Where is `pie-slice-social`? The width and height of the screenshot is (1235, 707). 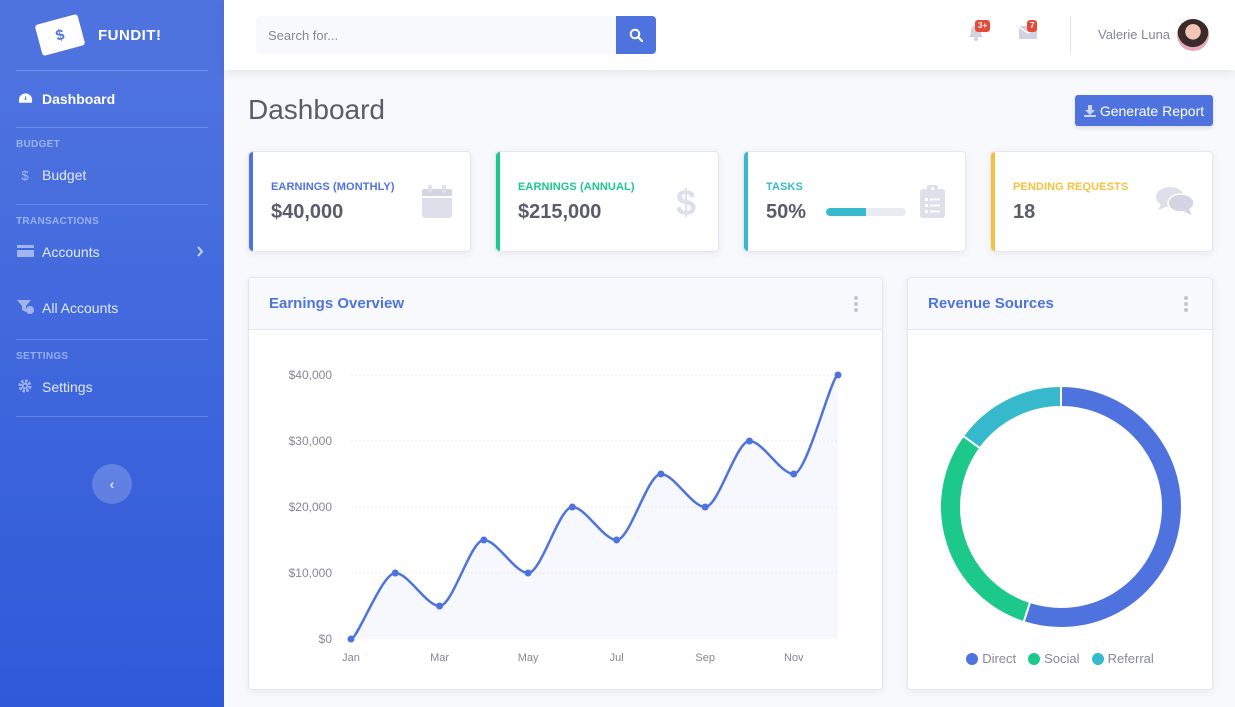 pie-slice-social is located at coordinates (985, 529).